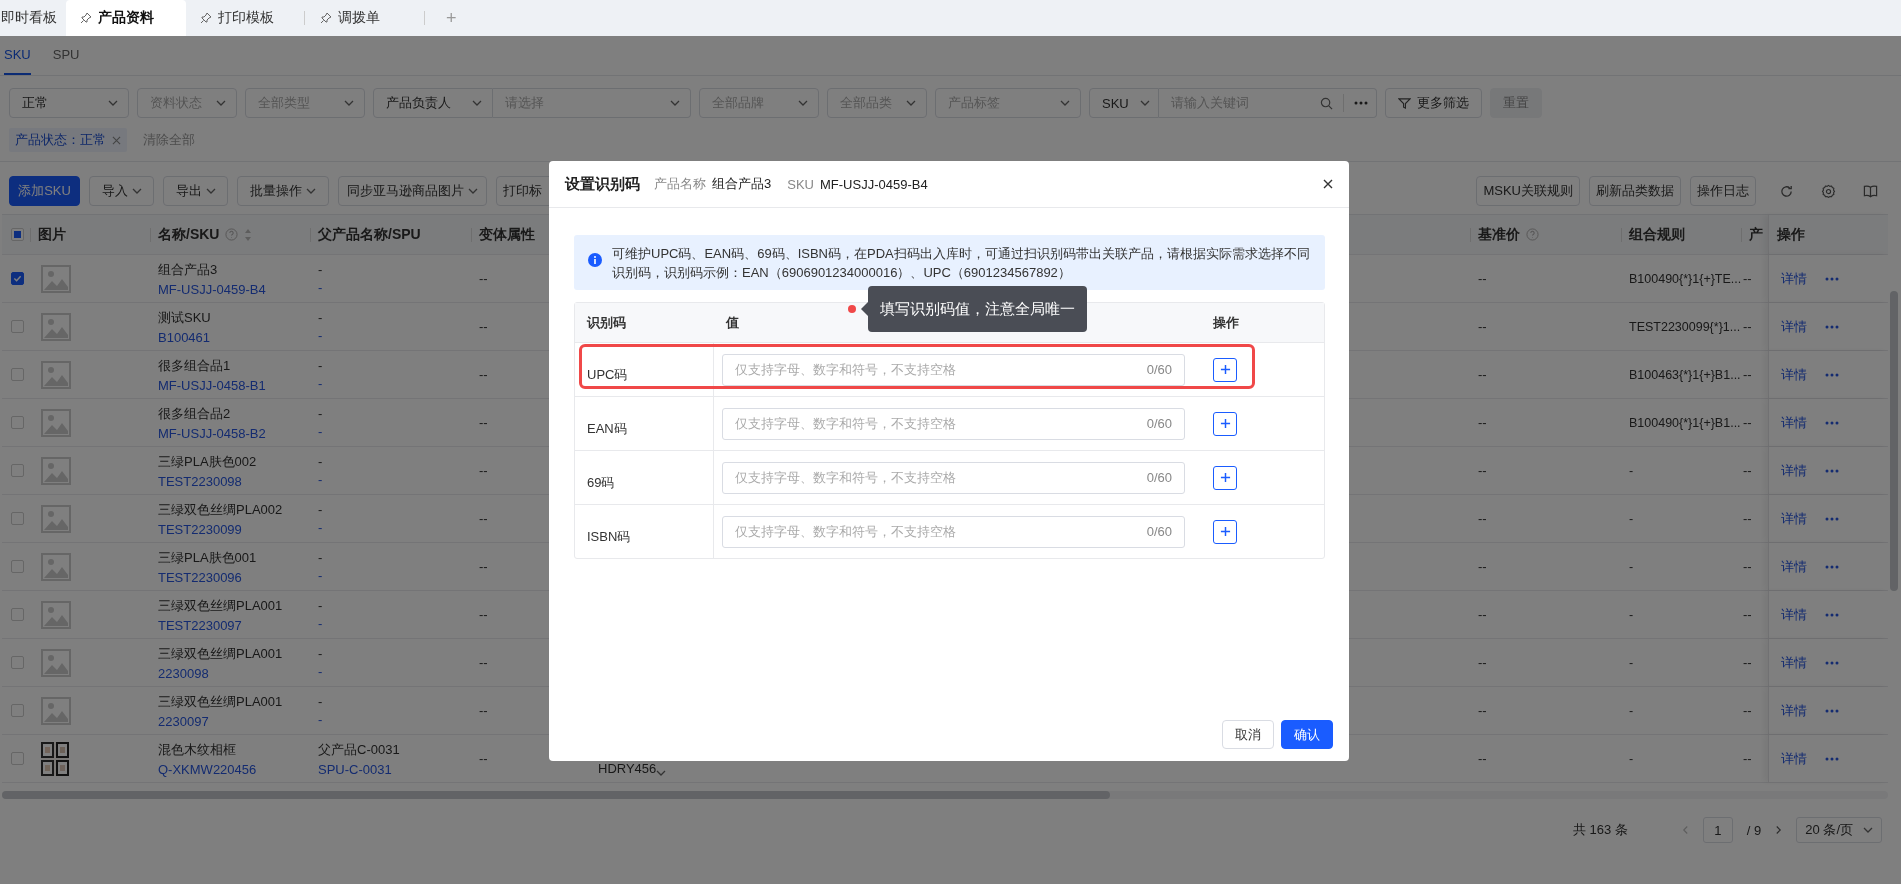 The width and height of the screenshot is (1901, 884). Describe the element at coordinates (609, 536) in the screenshot. I see `code-type: ISBN码` at that location.